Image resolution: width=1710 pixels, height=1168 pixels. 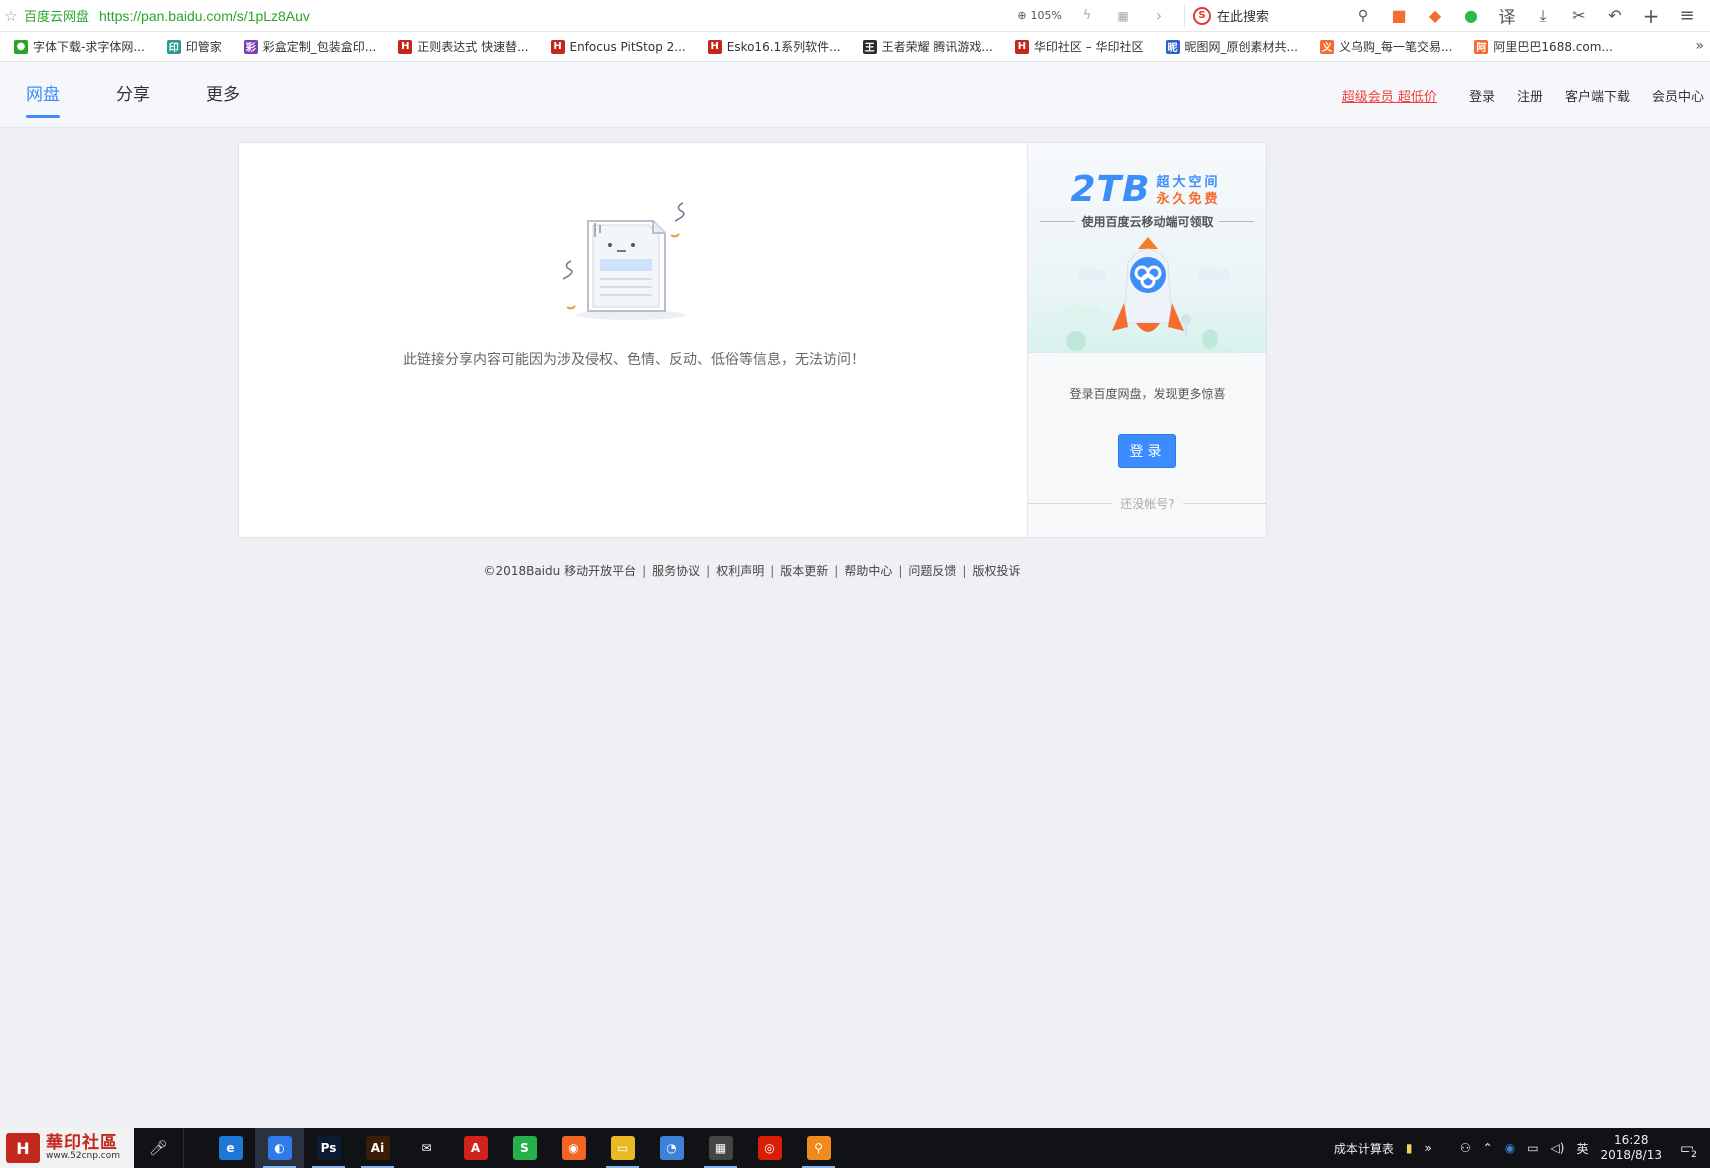 I want to click on promo-line2: 永久免费, so click(x=1188, y=199).